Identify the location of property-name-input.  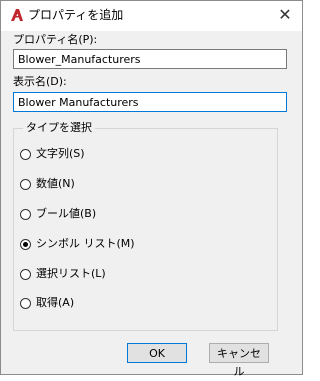
(150, 59).